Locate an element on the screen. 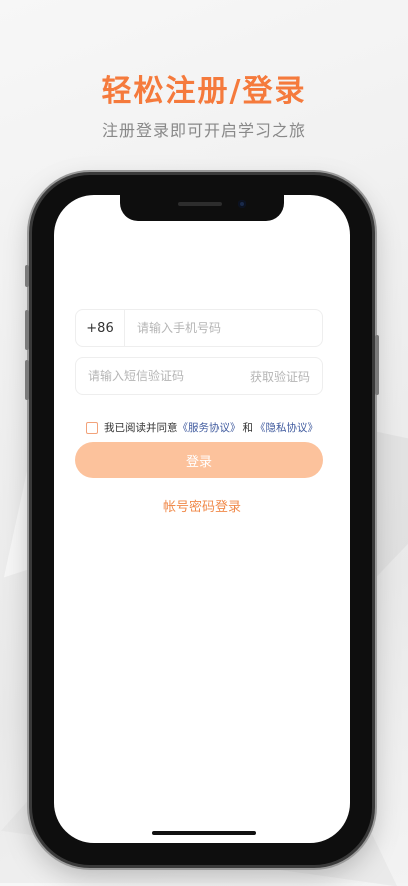 The width and height of the screenshot is (408, 886). home-indicator is located at coordinates (204, 833).